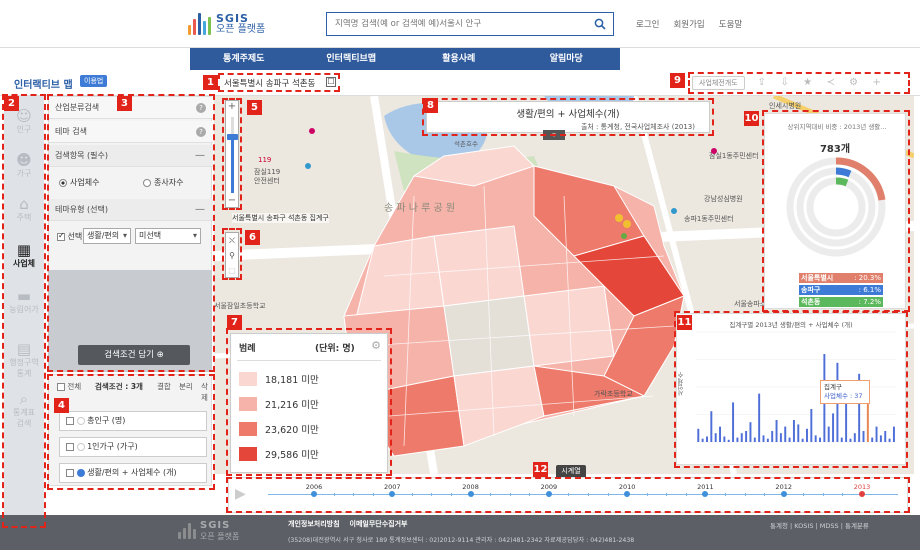  I want to click on donut-row-seokchon: 석촌동: 7.2%, so click(841, 302).